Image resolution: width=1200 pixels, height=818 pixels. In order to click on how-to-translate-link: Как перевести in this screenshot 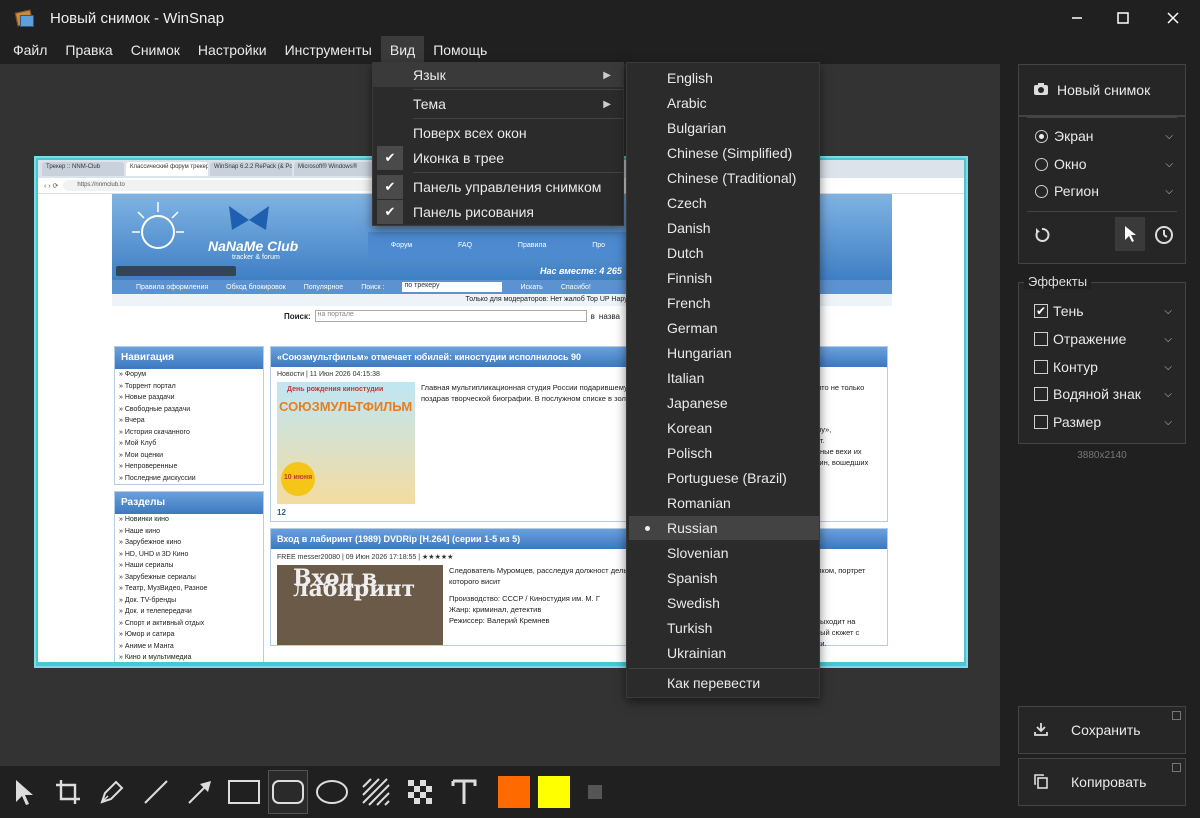, I will do `click(724, 683)`.